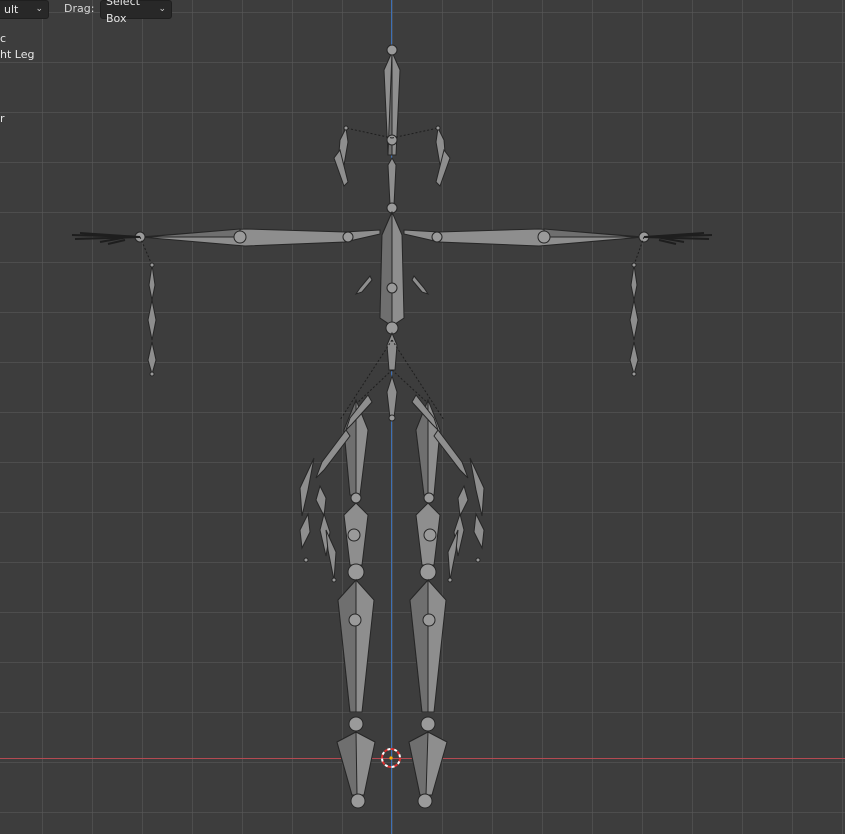  Describe the element at coordinates (2, 118) in the screenshot. I see `overlay-line-3: r` at that location.